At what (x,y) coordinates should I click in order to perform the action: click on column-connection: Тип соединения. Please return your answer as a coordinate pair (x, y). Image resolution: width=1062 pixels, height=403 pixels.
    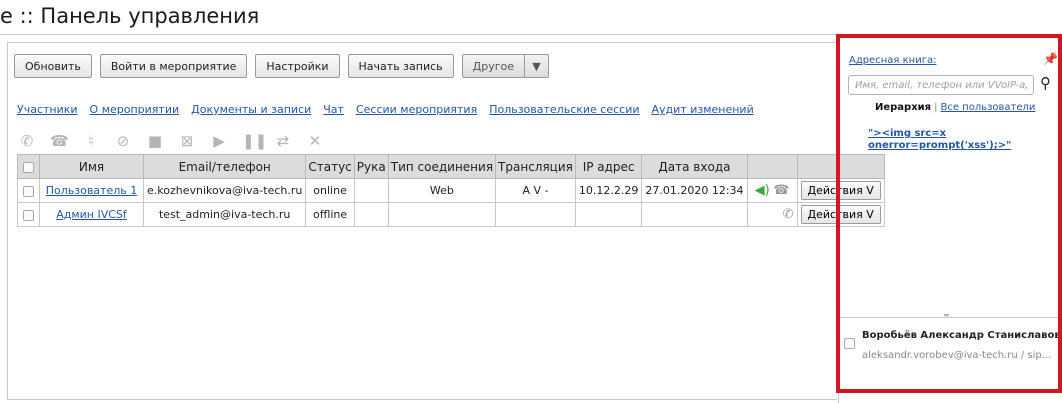
    Looking at the image, I should click on (442, 166).